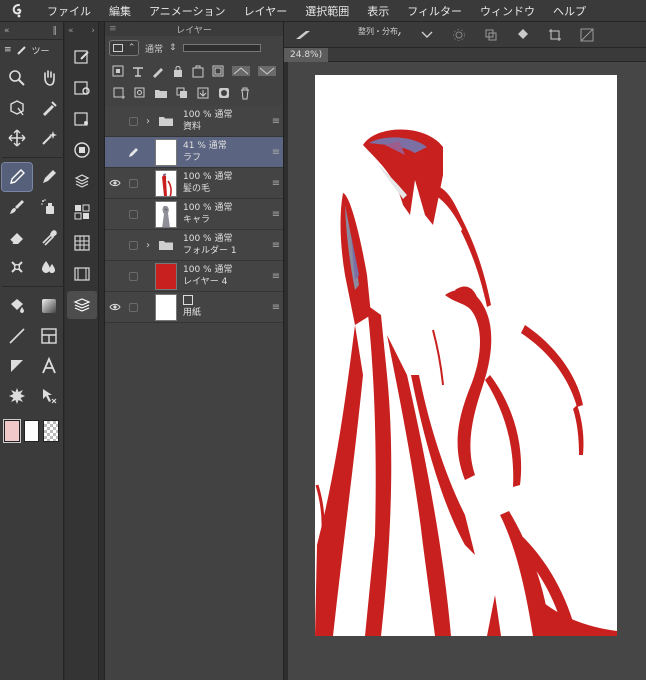  I want to click on color-history-icon, so click(82, 212).